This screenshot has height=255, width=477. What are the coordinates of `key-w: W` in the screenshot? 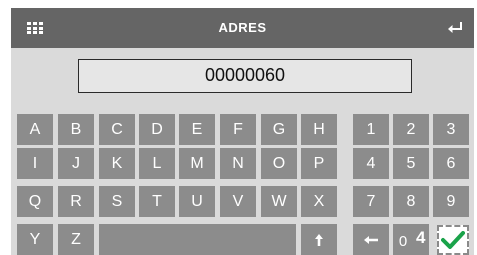 It's located at (279, 201).